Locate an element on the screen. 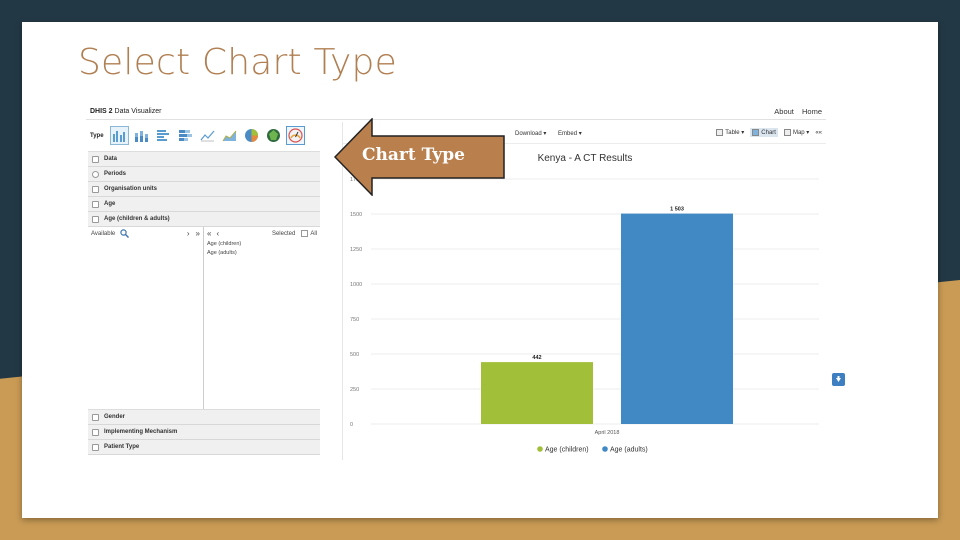  top-links: About Home is located at coordinates (795, 111).